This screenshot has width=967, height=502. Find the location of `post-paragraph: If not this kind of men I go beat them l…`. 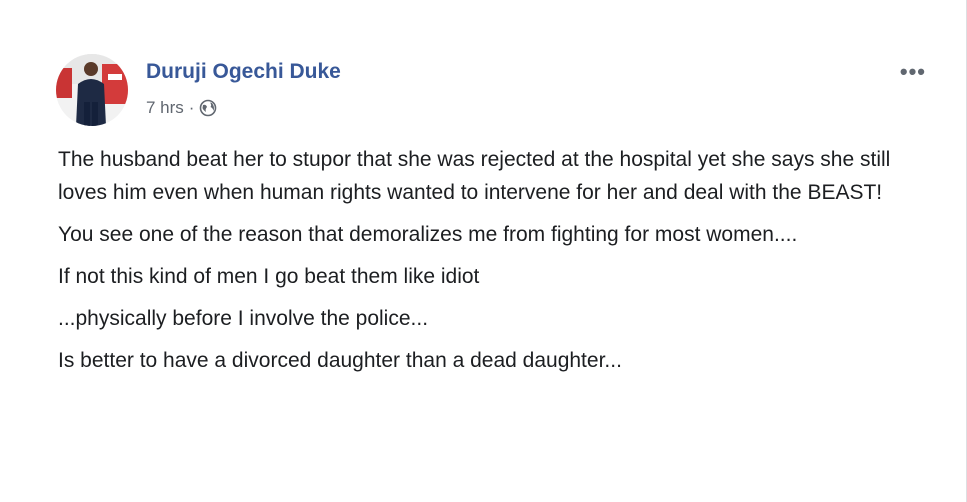

post-paragraph: If not this kind of men I go beat them l… is located at coordinates (269, 276).